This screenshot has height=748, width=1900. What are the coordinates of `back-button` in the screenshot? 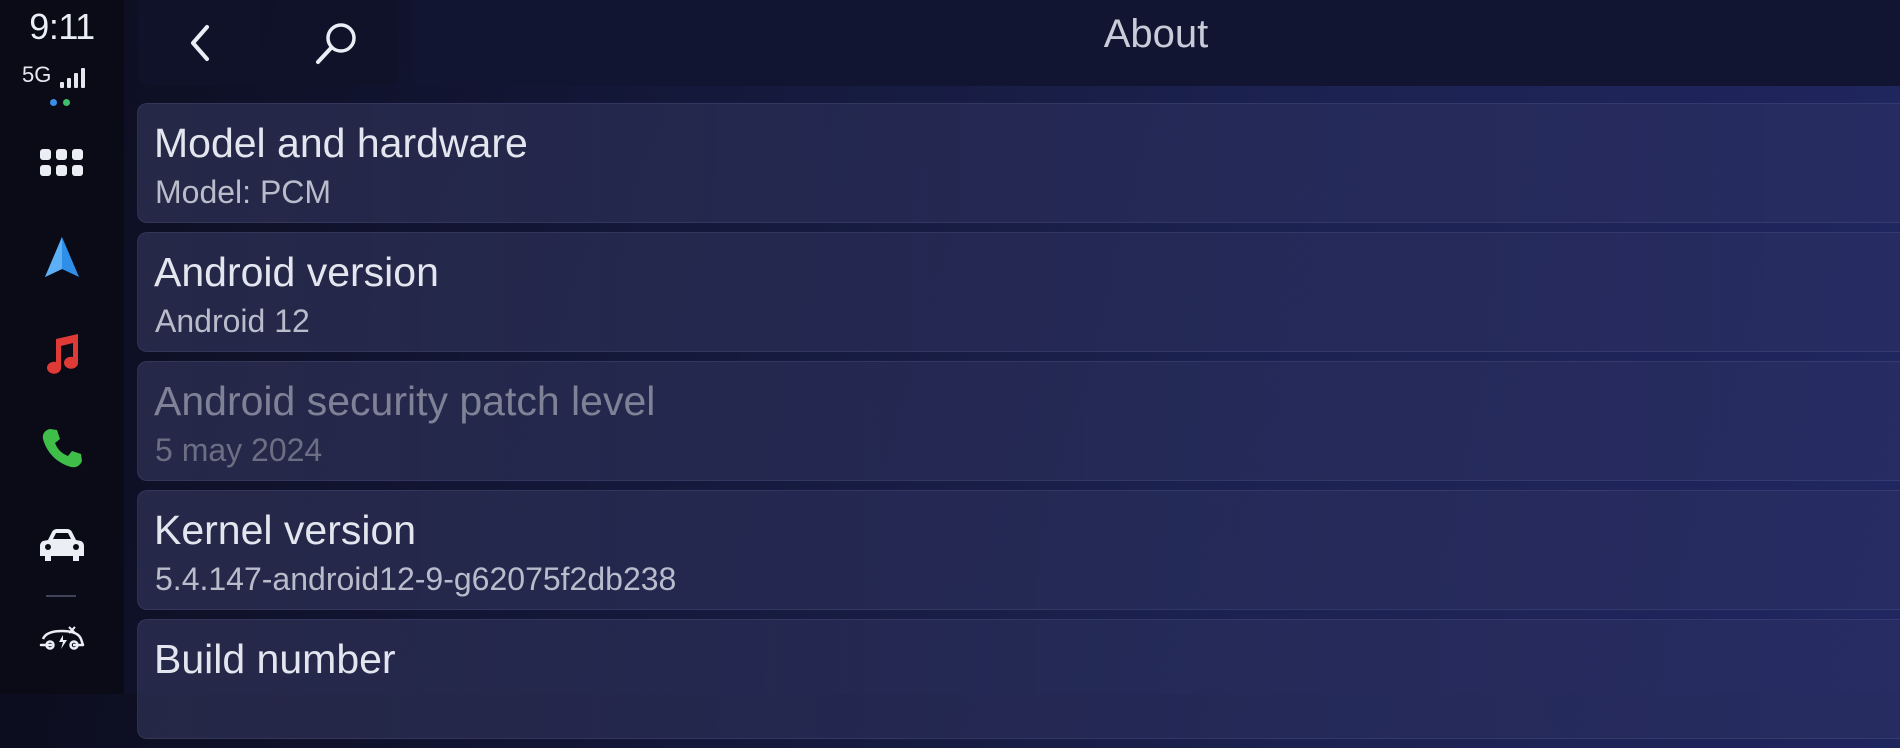 It's located at (200, 43).